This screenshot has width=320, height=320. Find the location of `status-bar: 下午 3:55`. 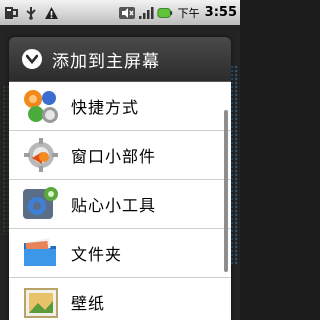

status-bar: 下午 3:55 is located at coordinates (120, 12).